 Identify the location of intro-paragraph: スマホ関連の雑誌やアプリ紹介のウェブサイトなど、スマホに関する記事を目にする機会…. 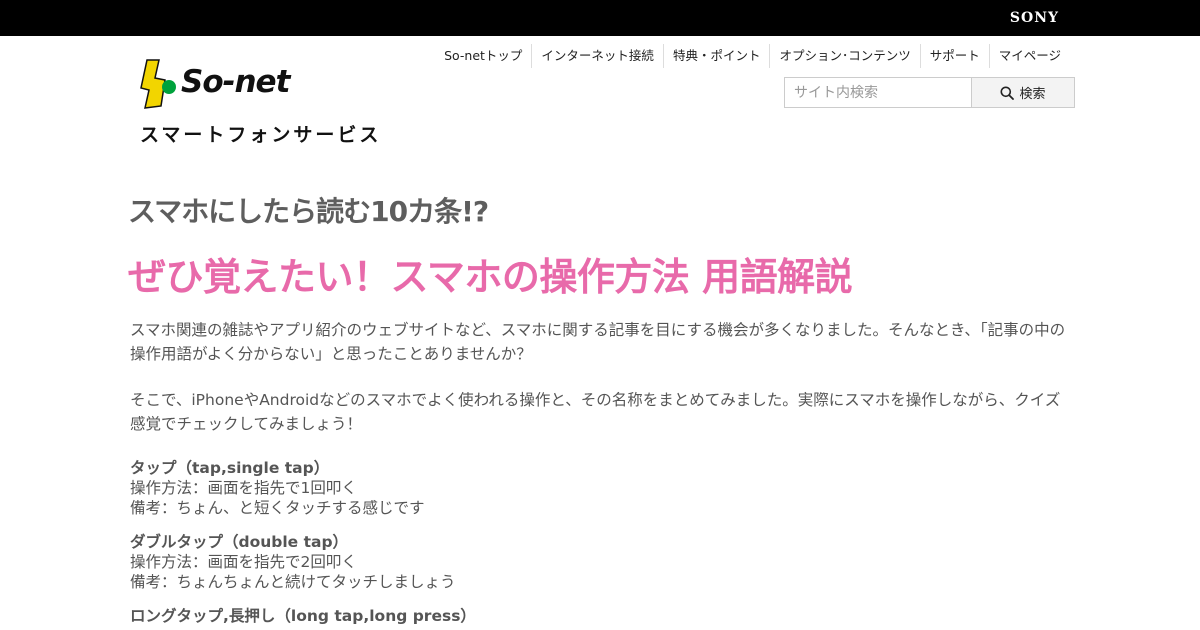
(598, 342).